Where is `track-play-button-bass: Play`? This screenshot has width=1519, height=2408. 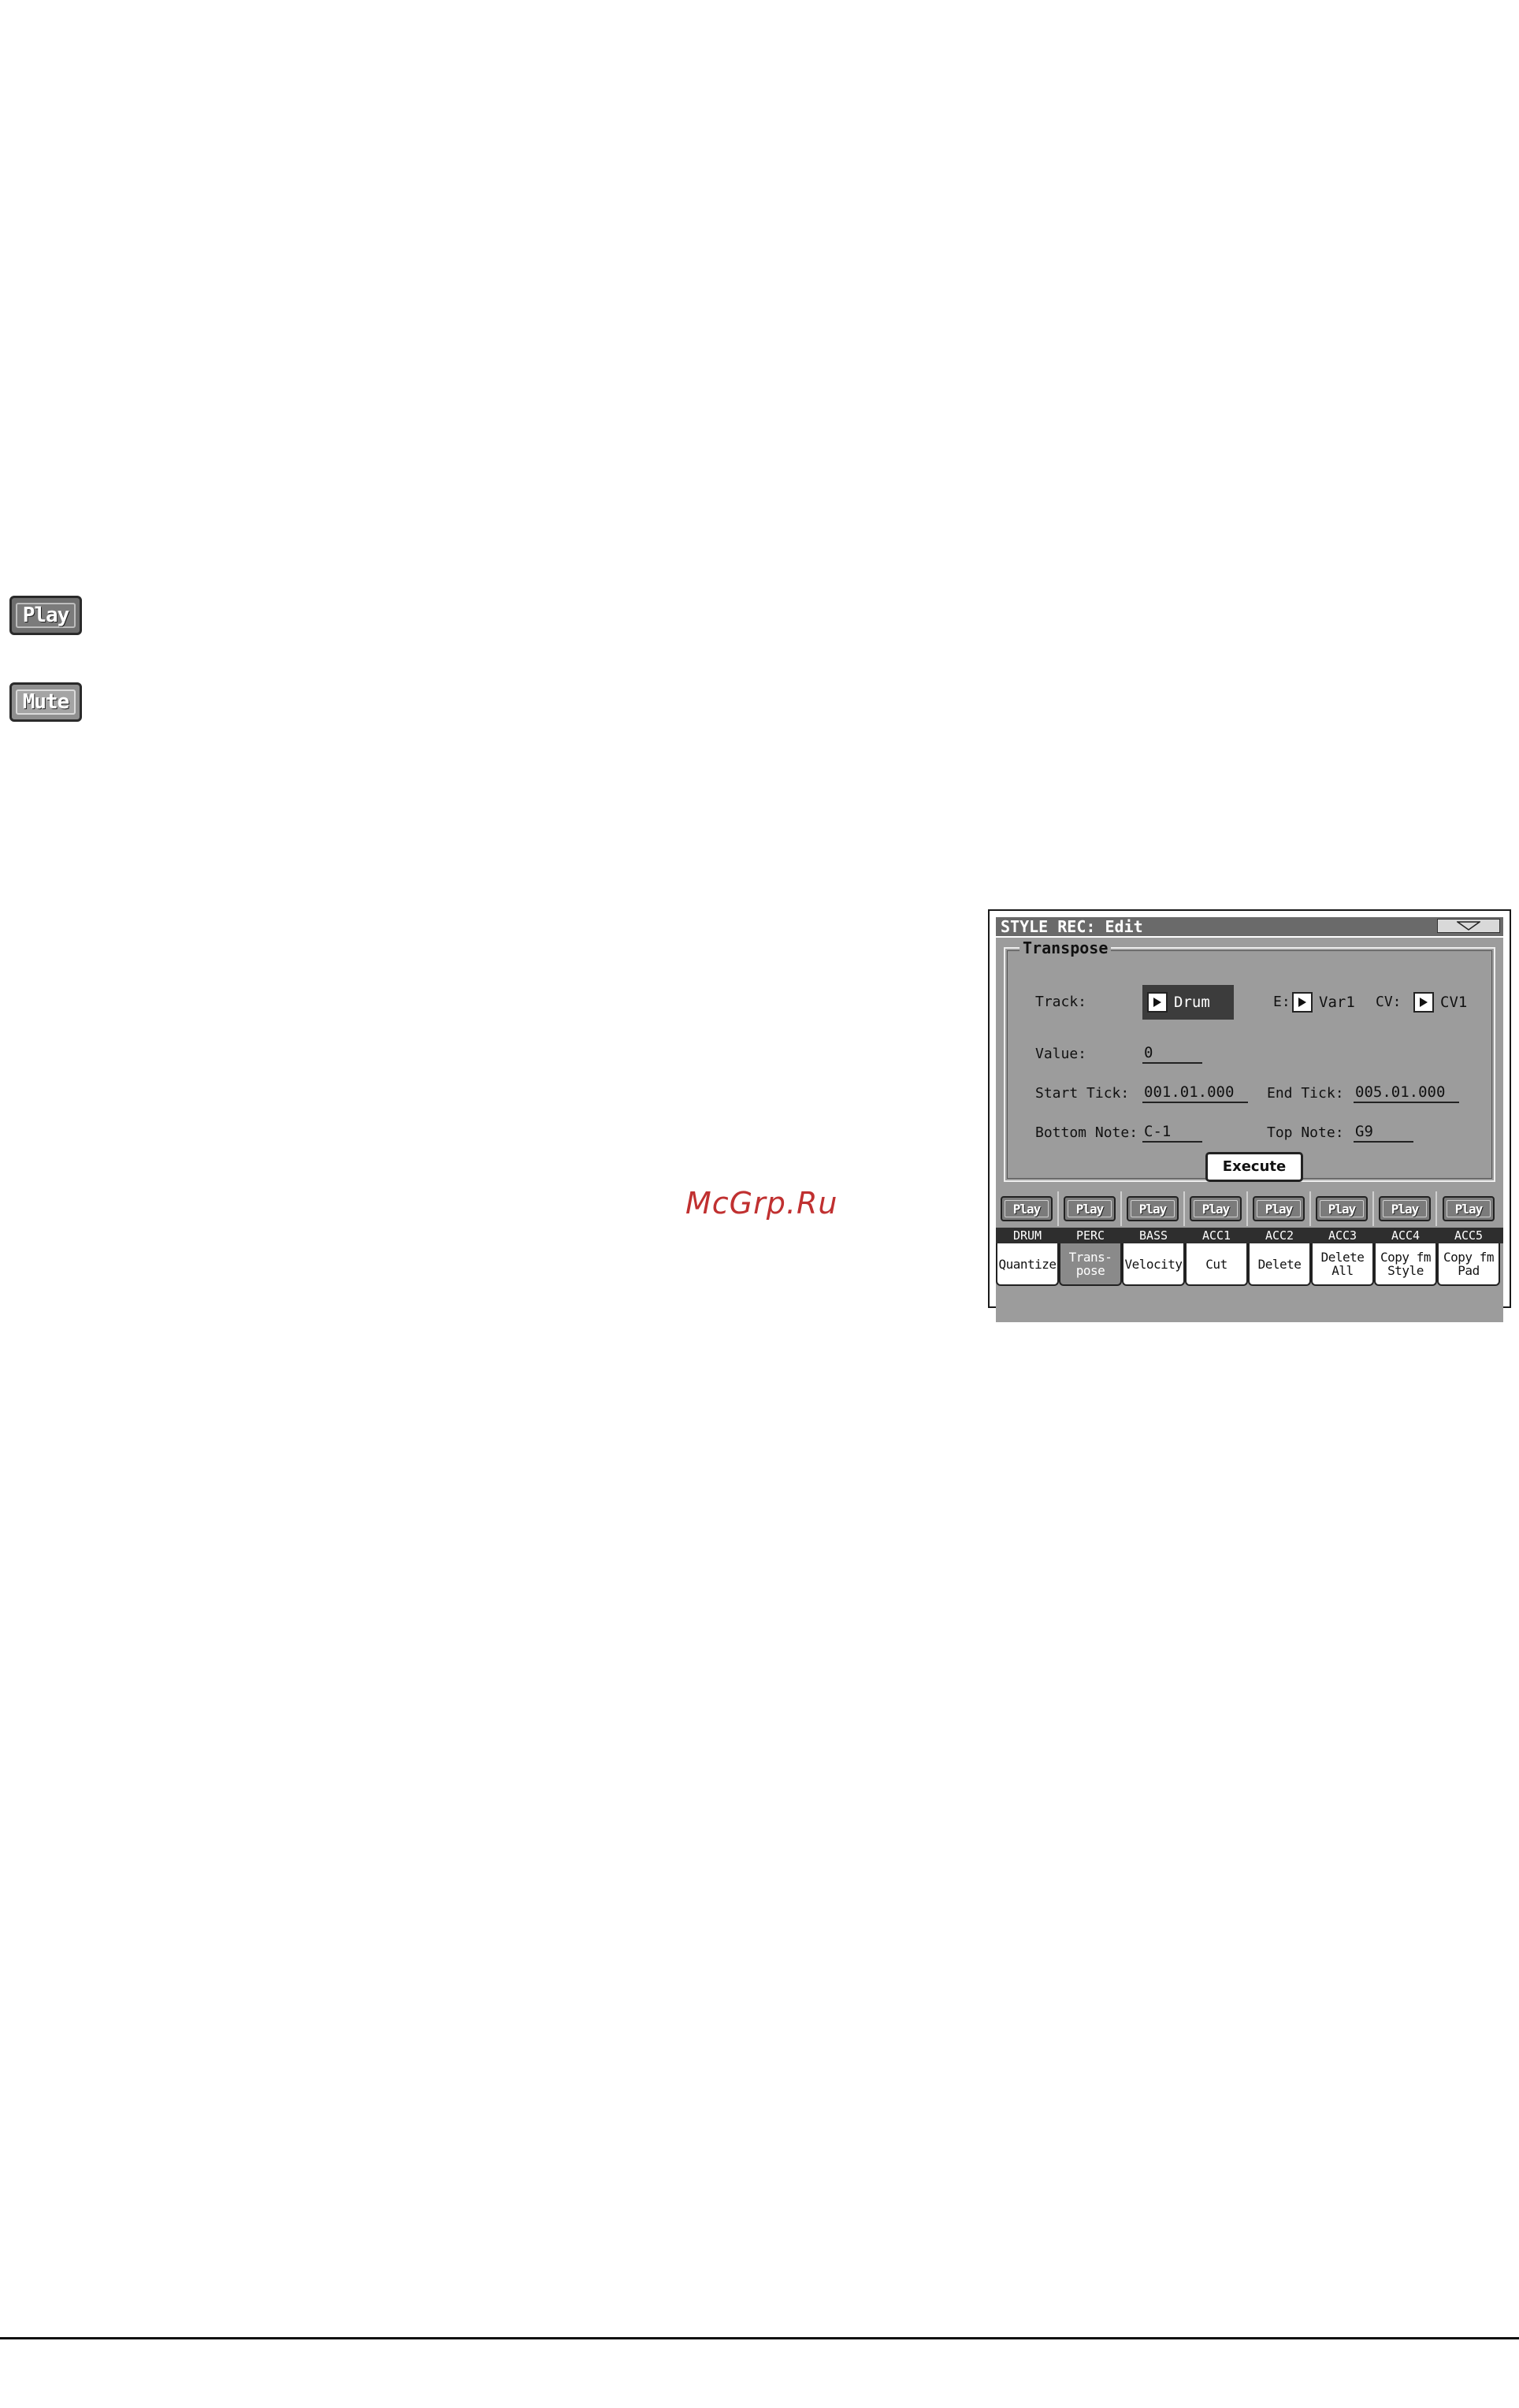
track-play-button-bass: Play is located at coordinates (1153, 1208).